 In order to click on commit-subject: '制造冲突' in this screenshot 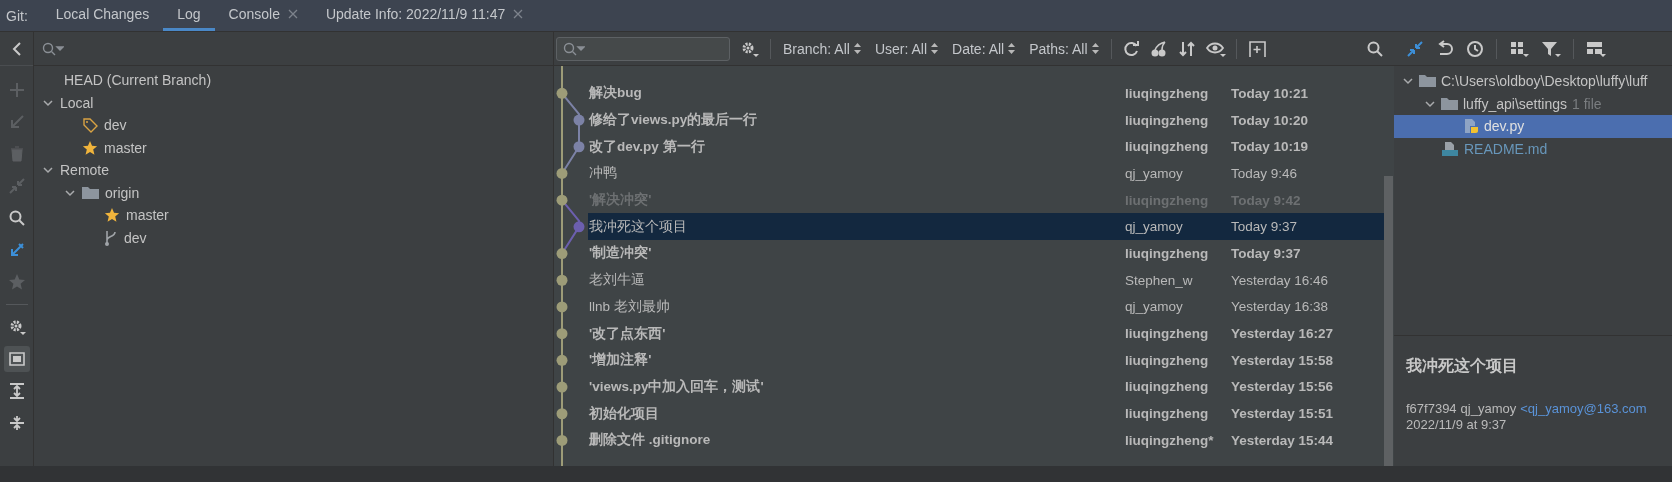, I will do `click(620, 253)`.